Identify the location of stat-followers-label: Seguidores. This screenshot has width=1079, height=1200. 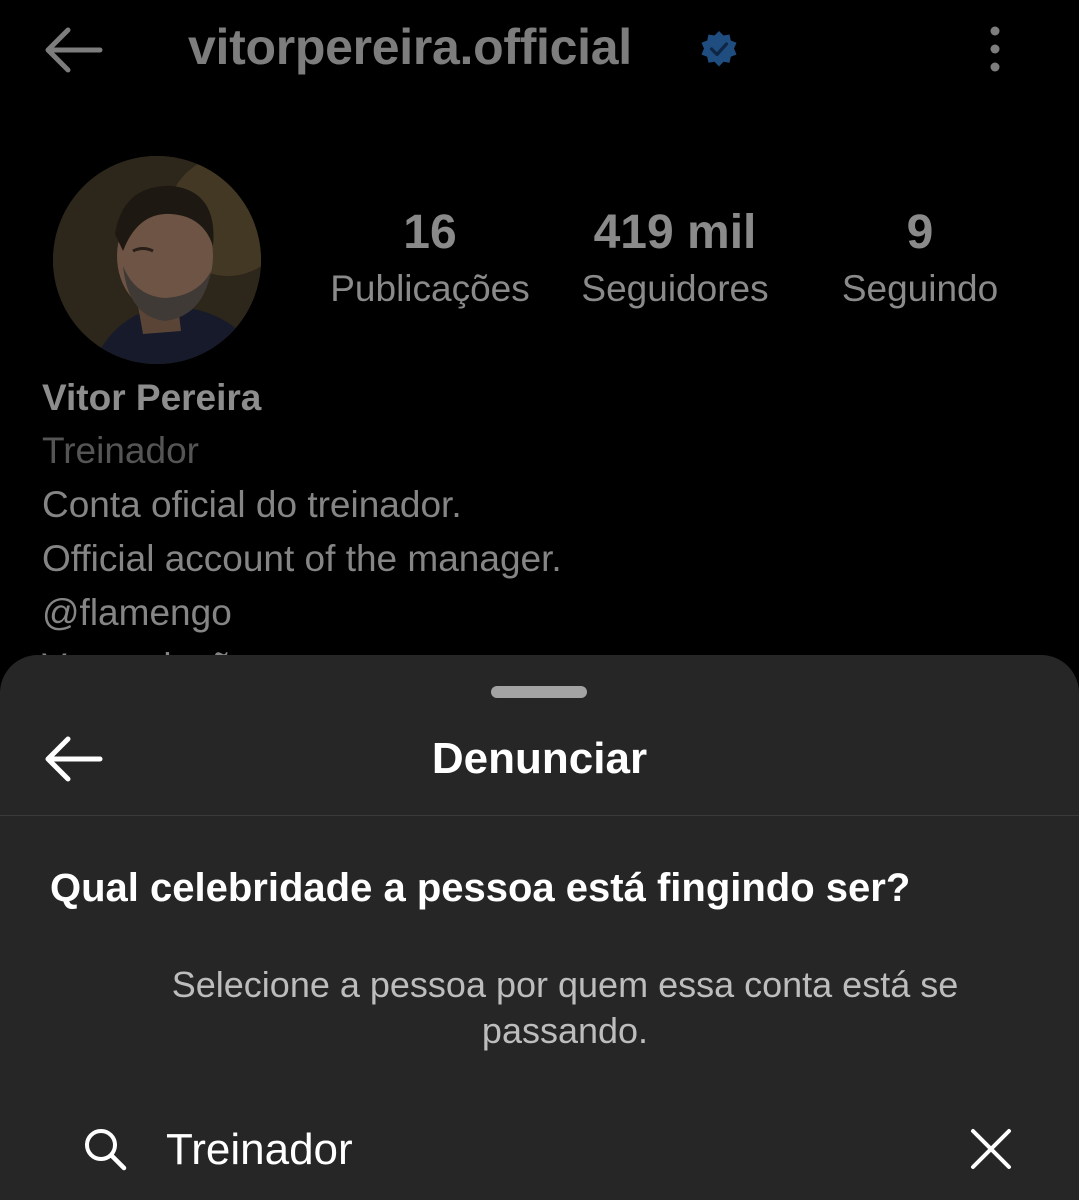
(675, 288).